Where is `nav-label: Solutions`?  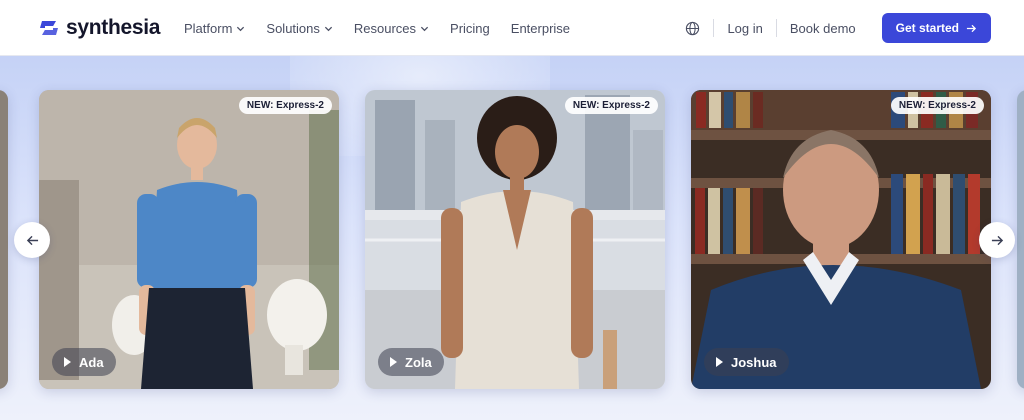 nav-label: Solutions is located at coordinates (293, 28).